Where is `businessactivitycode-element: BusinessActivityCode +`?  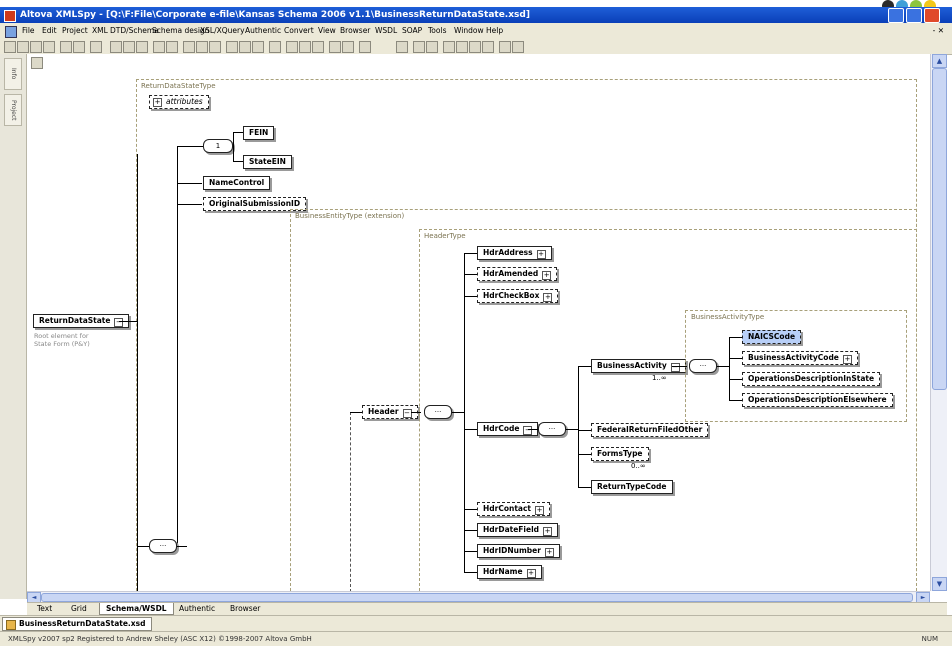
businessactivitycode-element: BusinessActivityCode + is located at coordinates (800, 358).